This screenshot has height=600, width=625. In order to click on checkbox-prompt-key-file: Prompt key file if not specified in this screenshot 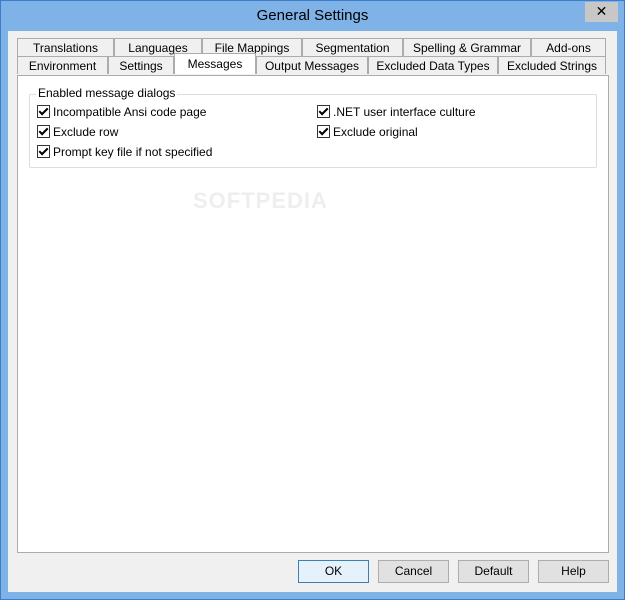, I will do `click(124, 152)`.